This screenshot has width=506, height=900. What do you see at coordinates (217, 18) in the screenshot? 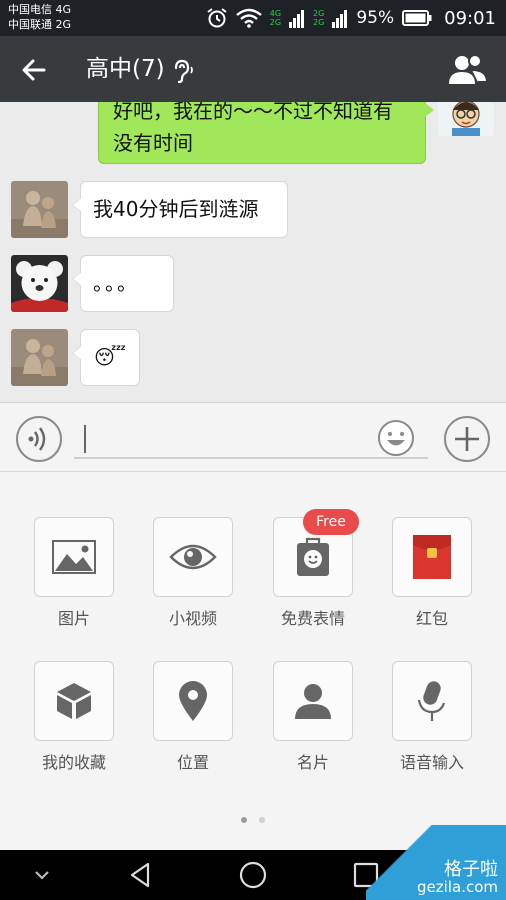
I see `alarm-icon` at bounding box center [217, 18].